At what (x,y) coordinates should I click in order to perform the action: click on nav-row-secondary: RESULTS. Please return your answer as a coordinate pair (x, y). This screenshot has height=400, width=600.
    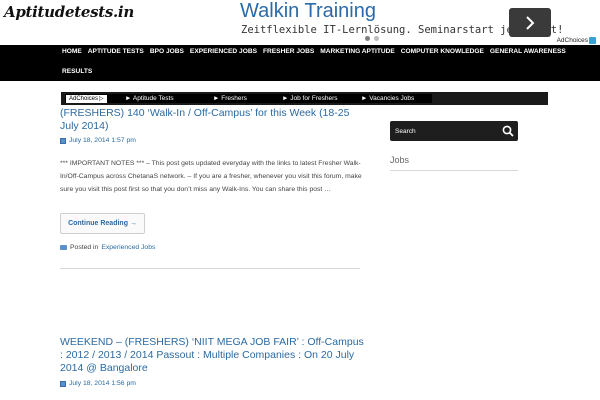
    Looking at the image, I should click on (77, 71).